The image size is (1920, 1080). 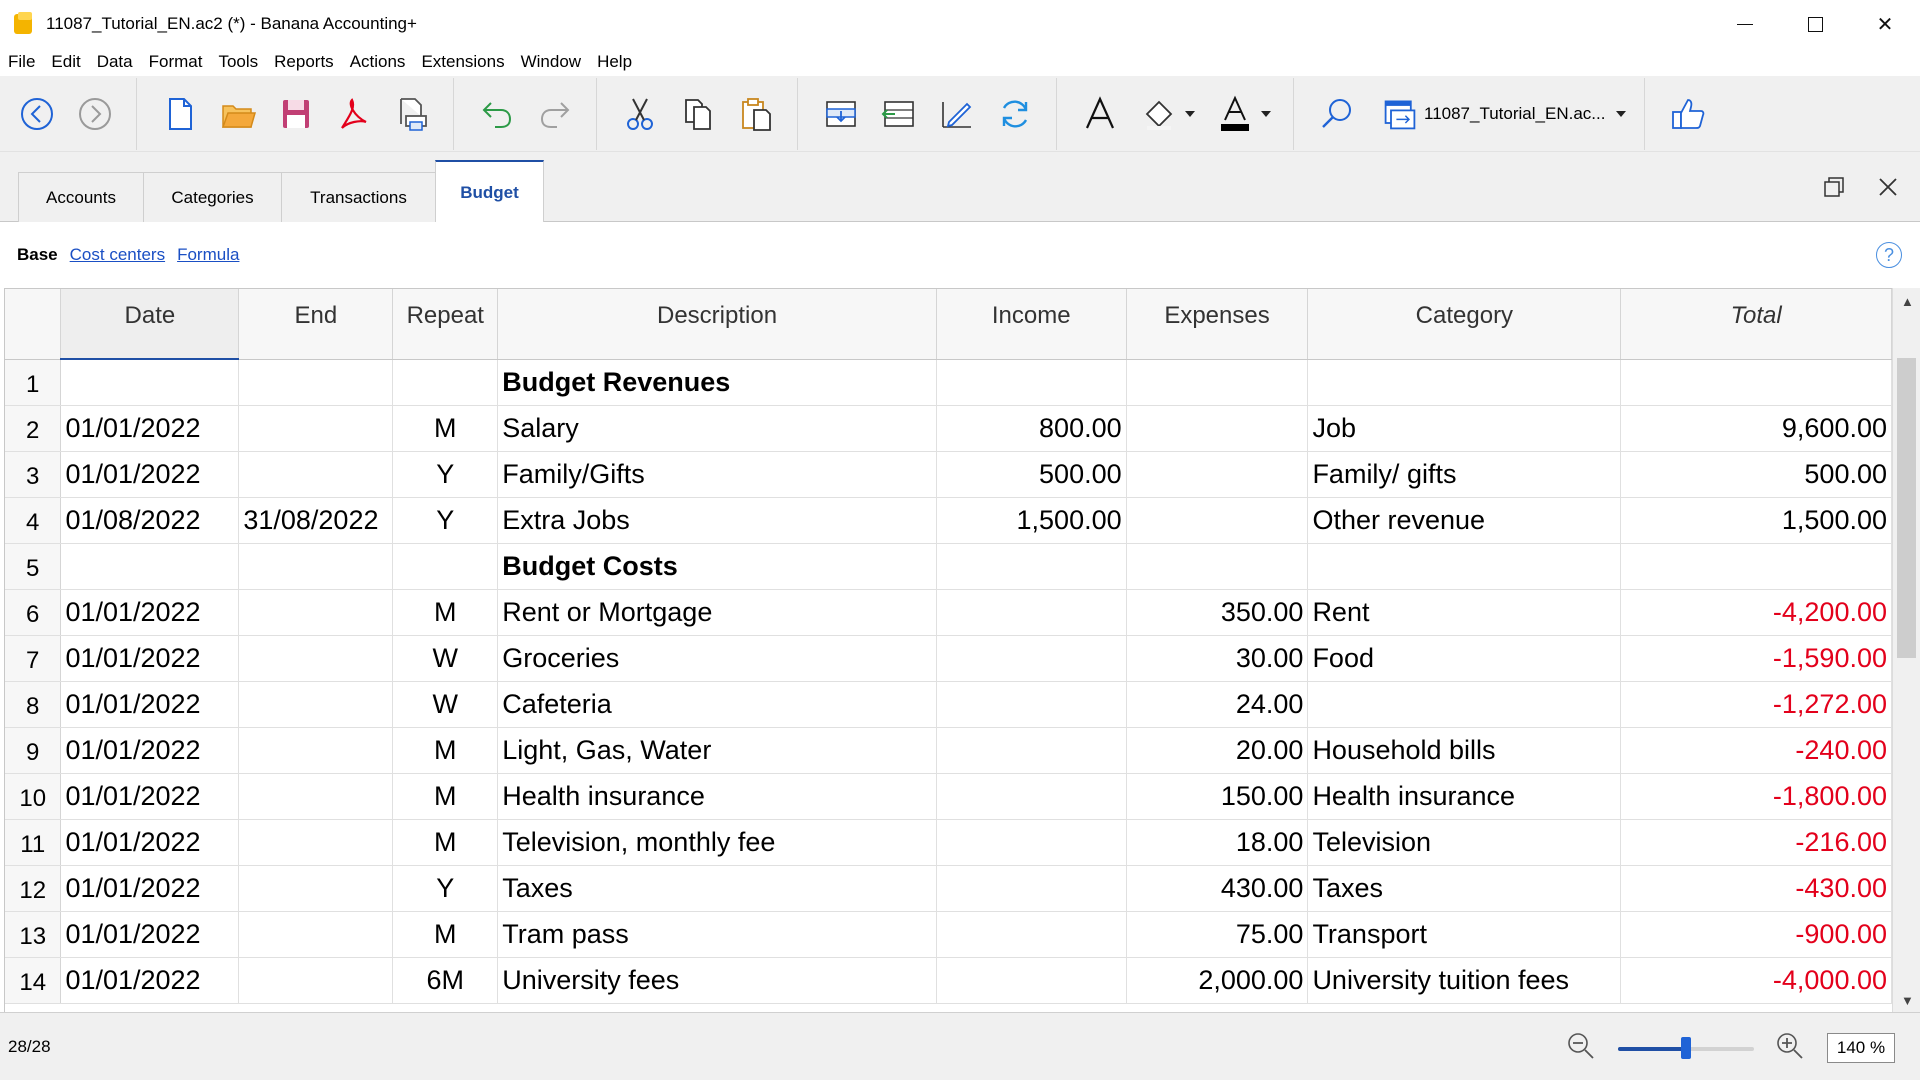 What do you see at coordinates (1337, 114) in the screenshot?
I see `search-button` at bounding box center [1337, 114].